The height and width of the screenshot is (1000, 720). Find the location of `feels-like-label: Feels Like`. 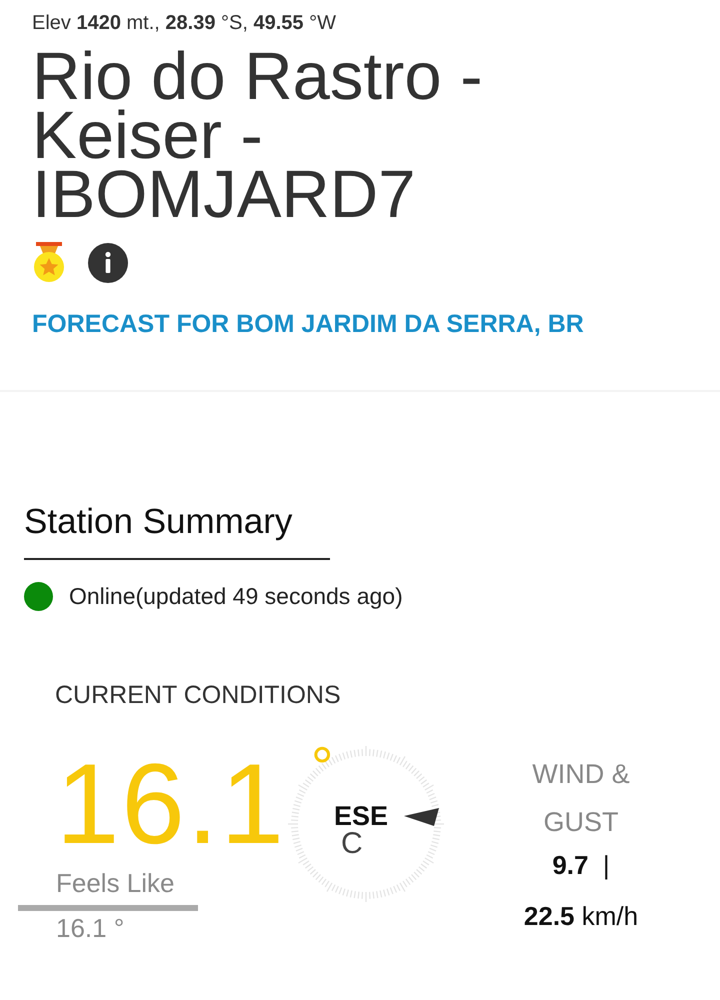

feels-like-label: Feels Like is located at coordinates (115, 883).